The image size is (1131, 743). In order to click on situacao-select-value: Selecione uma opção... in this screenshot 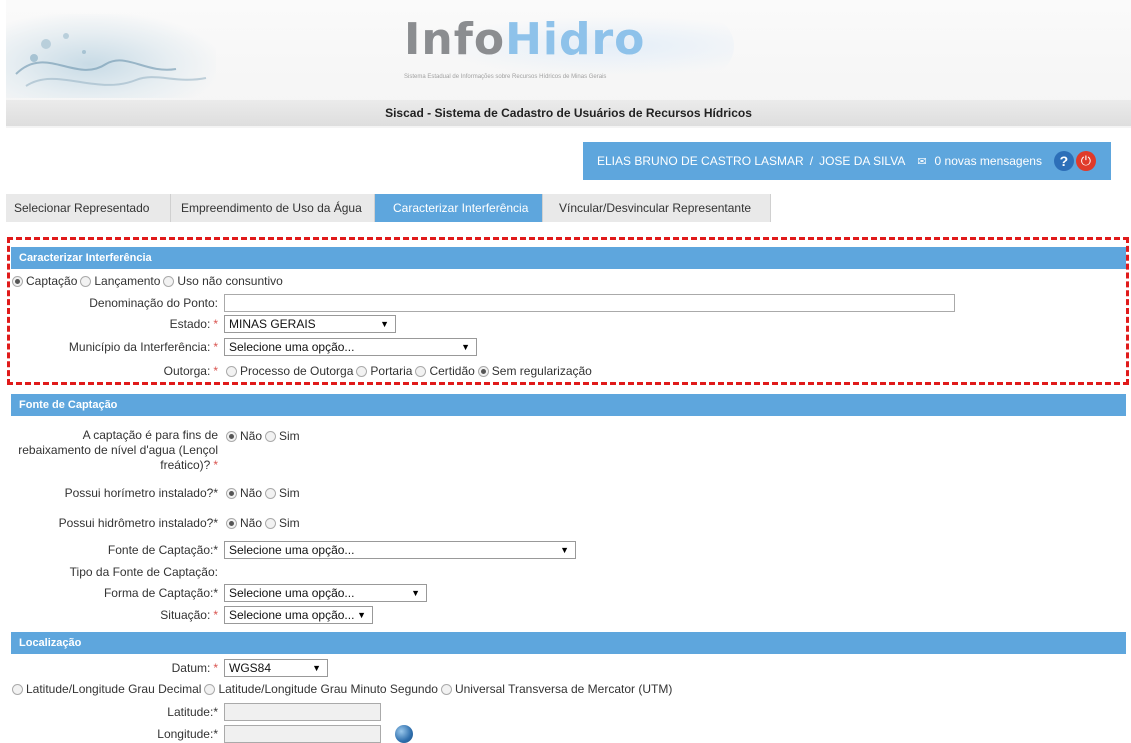, I will do `click(292, 615)`.